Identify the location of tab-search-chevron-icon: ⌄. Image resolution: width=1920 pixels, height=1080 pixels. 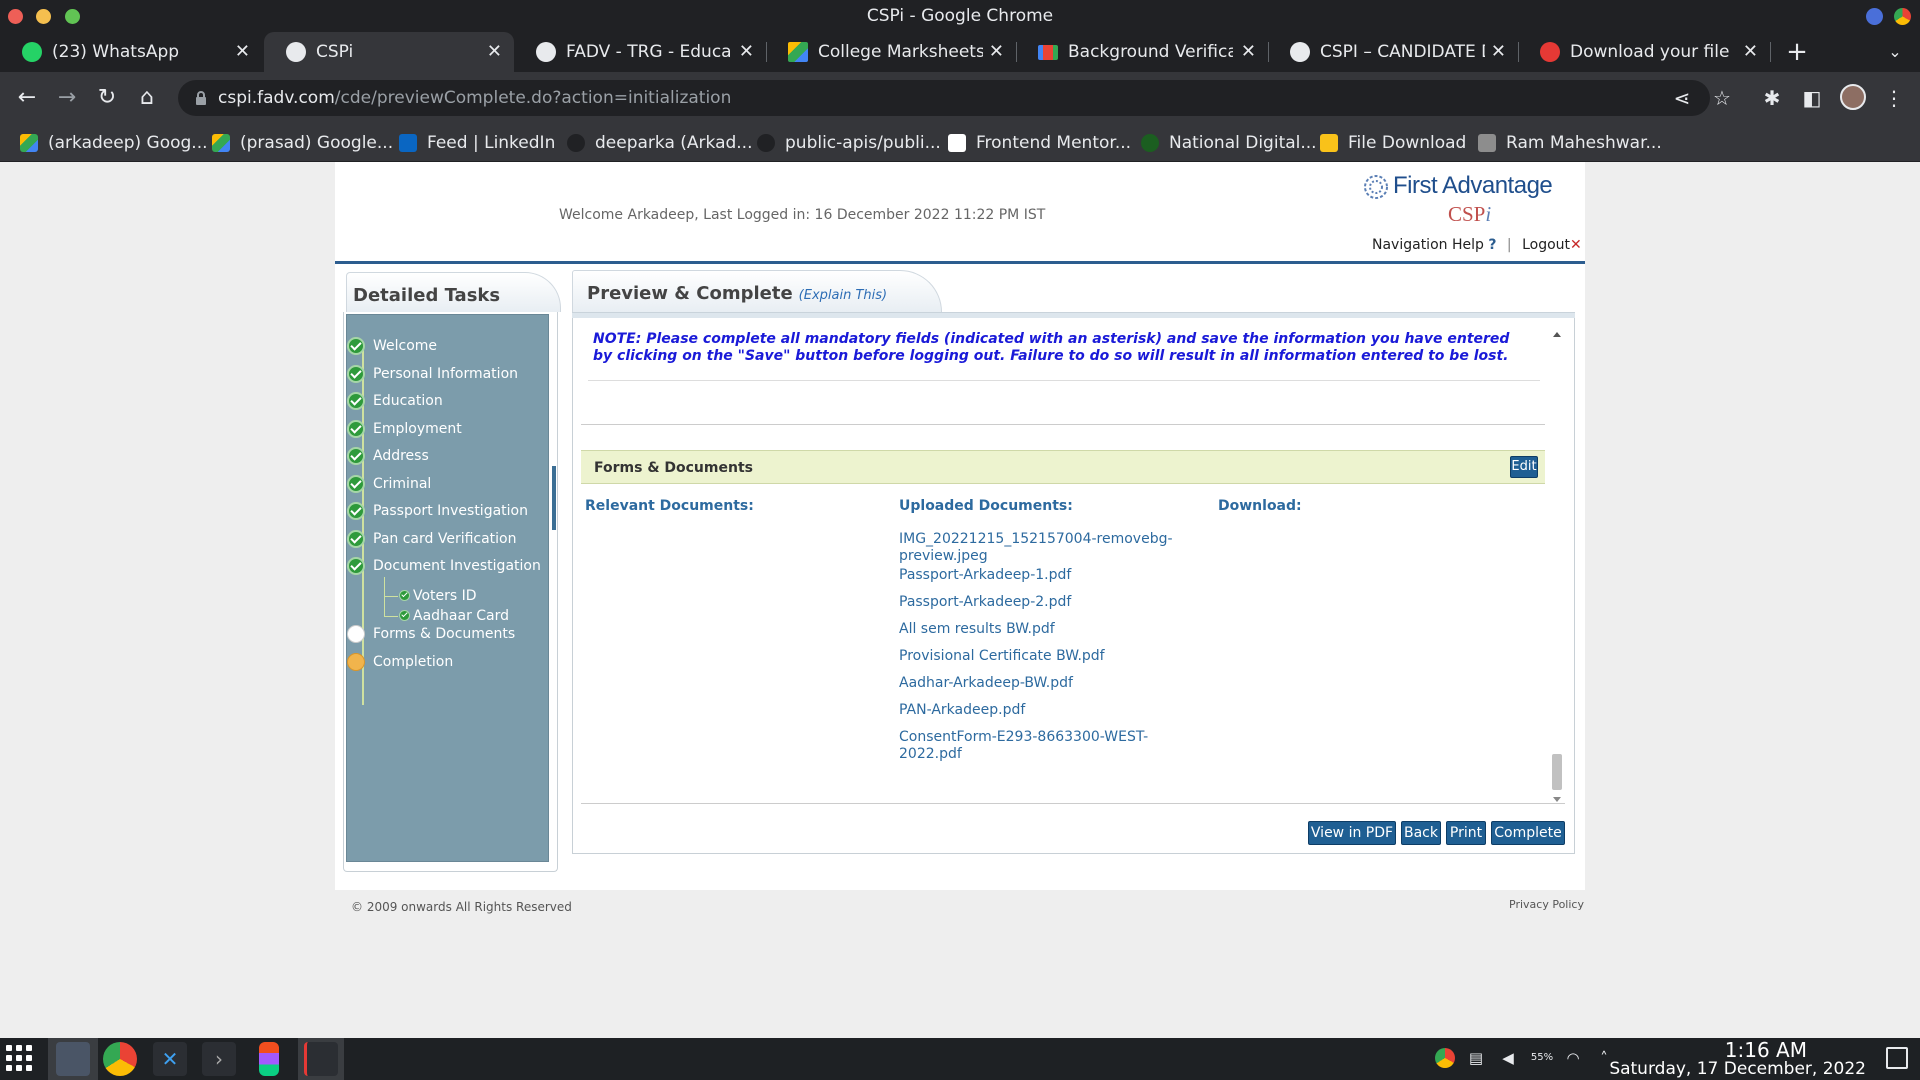
(1895, 52).